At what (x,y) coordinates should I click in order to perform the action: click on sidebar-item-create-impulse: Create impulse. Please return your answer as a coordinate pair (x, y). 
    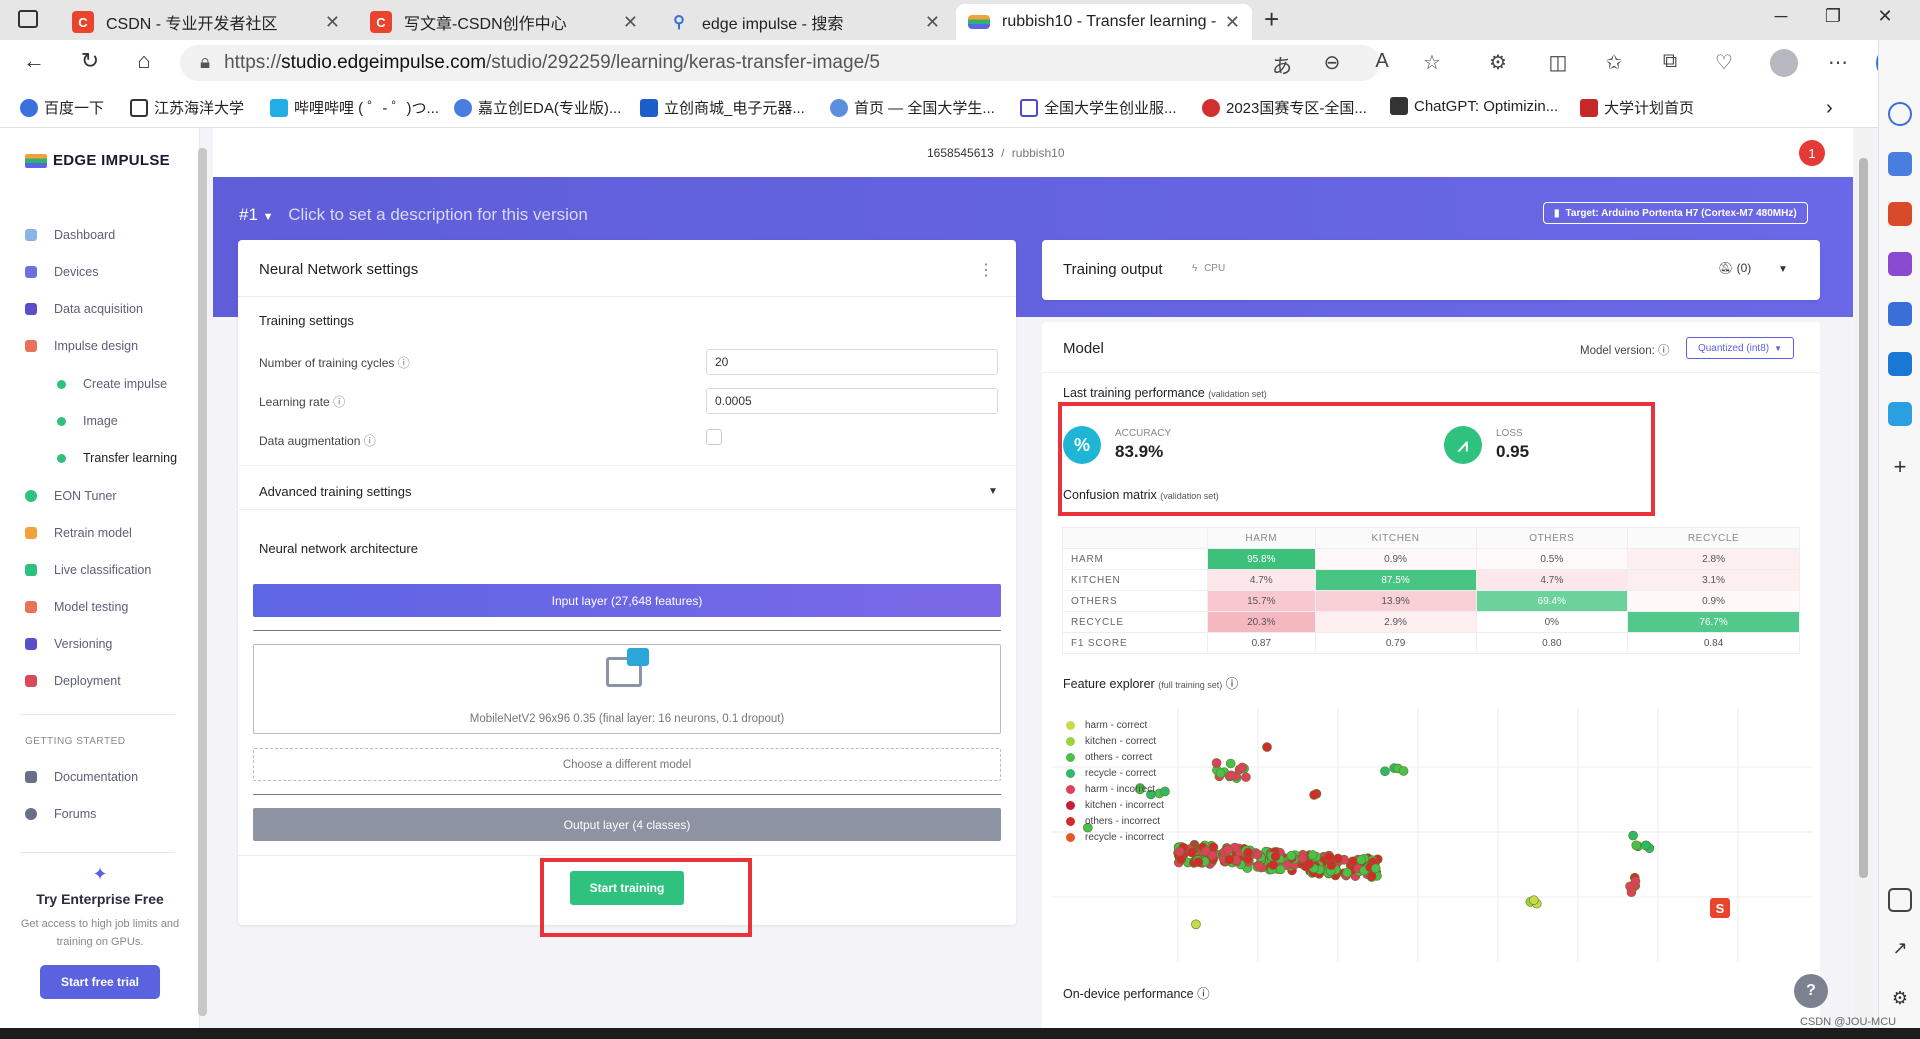
    Looking at the image, I should click on (112, 384).